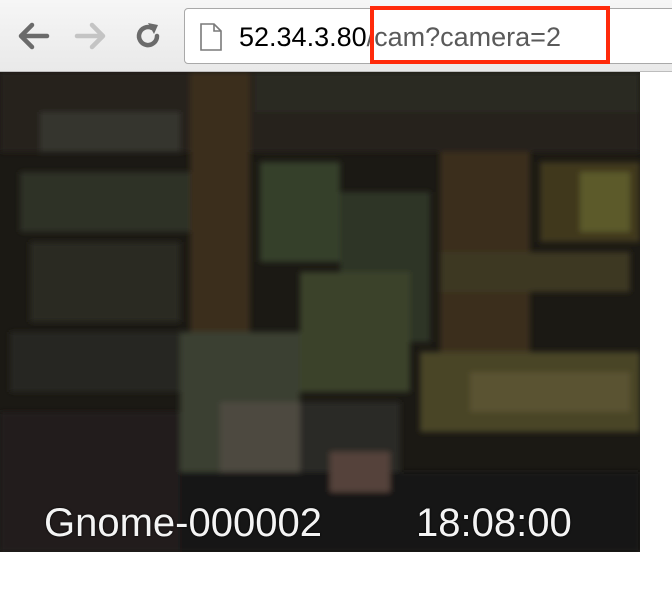 The height and width of the screenshot is (592, 672). I want to click on url-text: 52.34.3.80/cam?camera=2, so click(400, 37).